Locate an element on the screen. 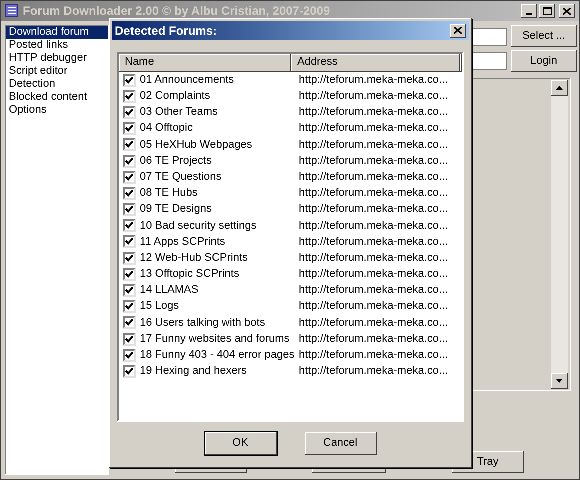  down-arrow-icon is located at coordinates (559, 381).